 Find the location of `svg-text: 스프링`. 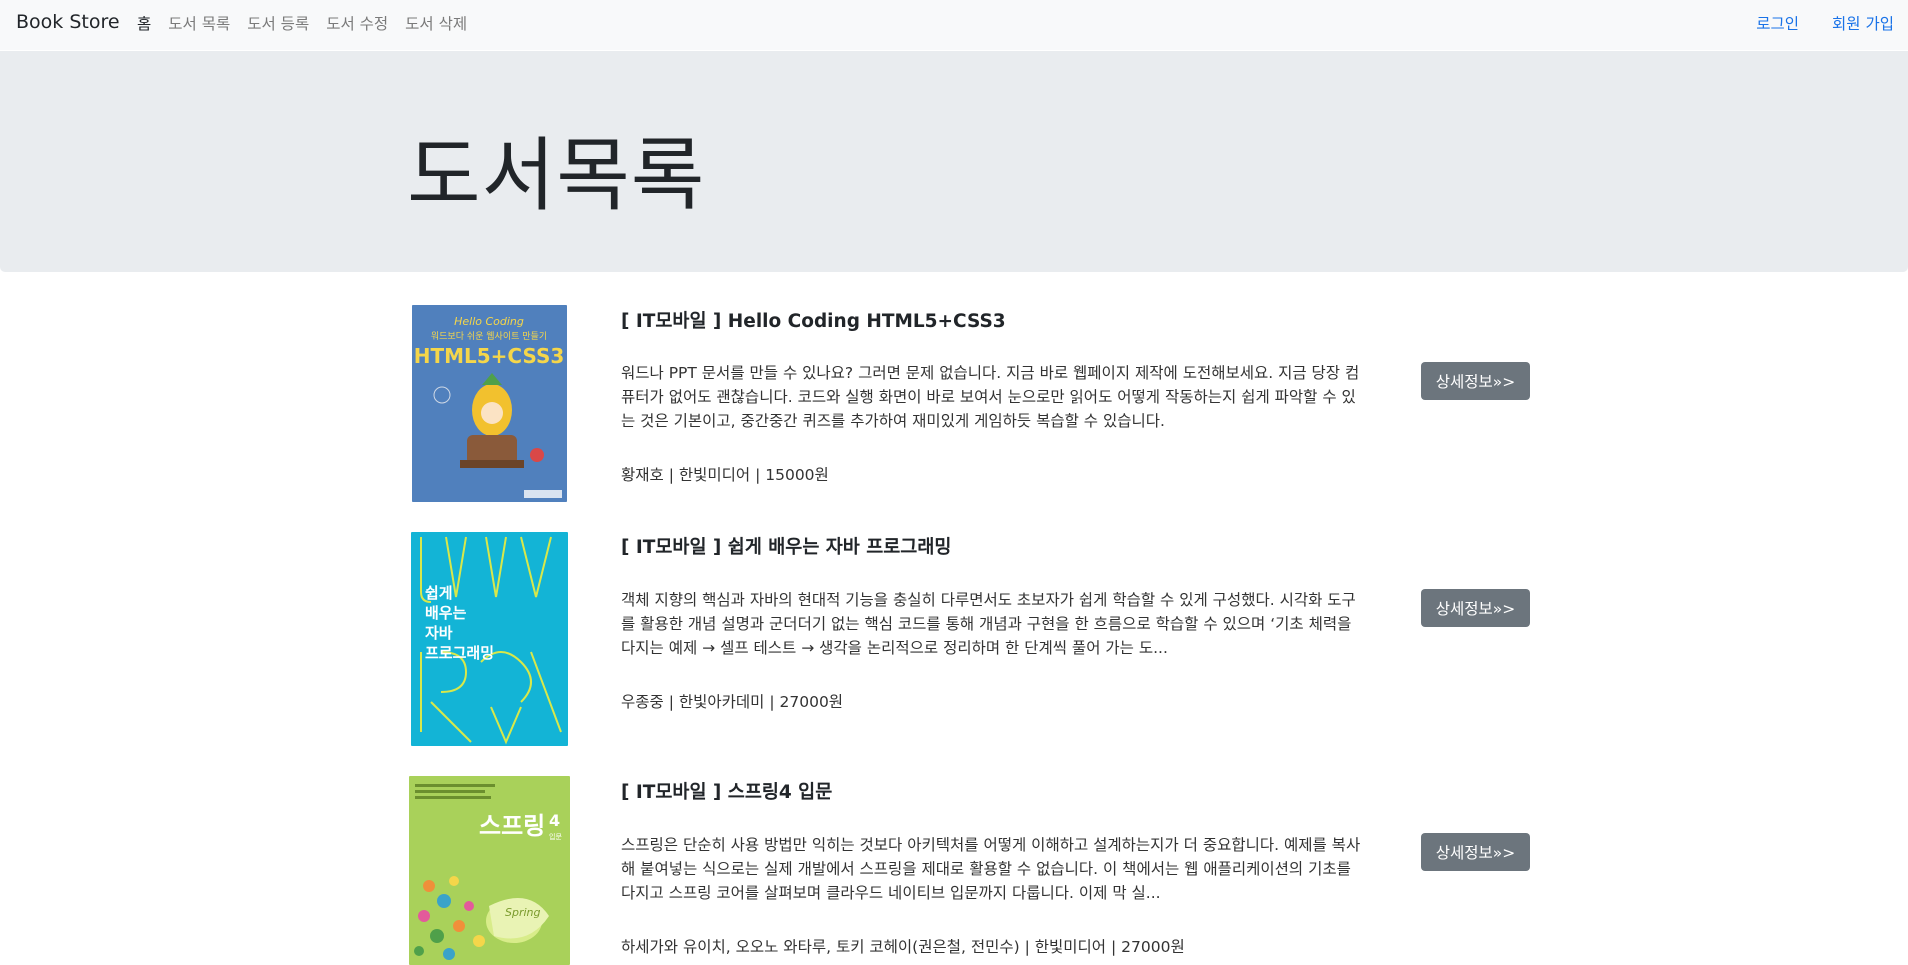

svg-text: 스프링 is located at coordinates (512, 826).